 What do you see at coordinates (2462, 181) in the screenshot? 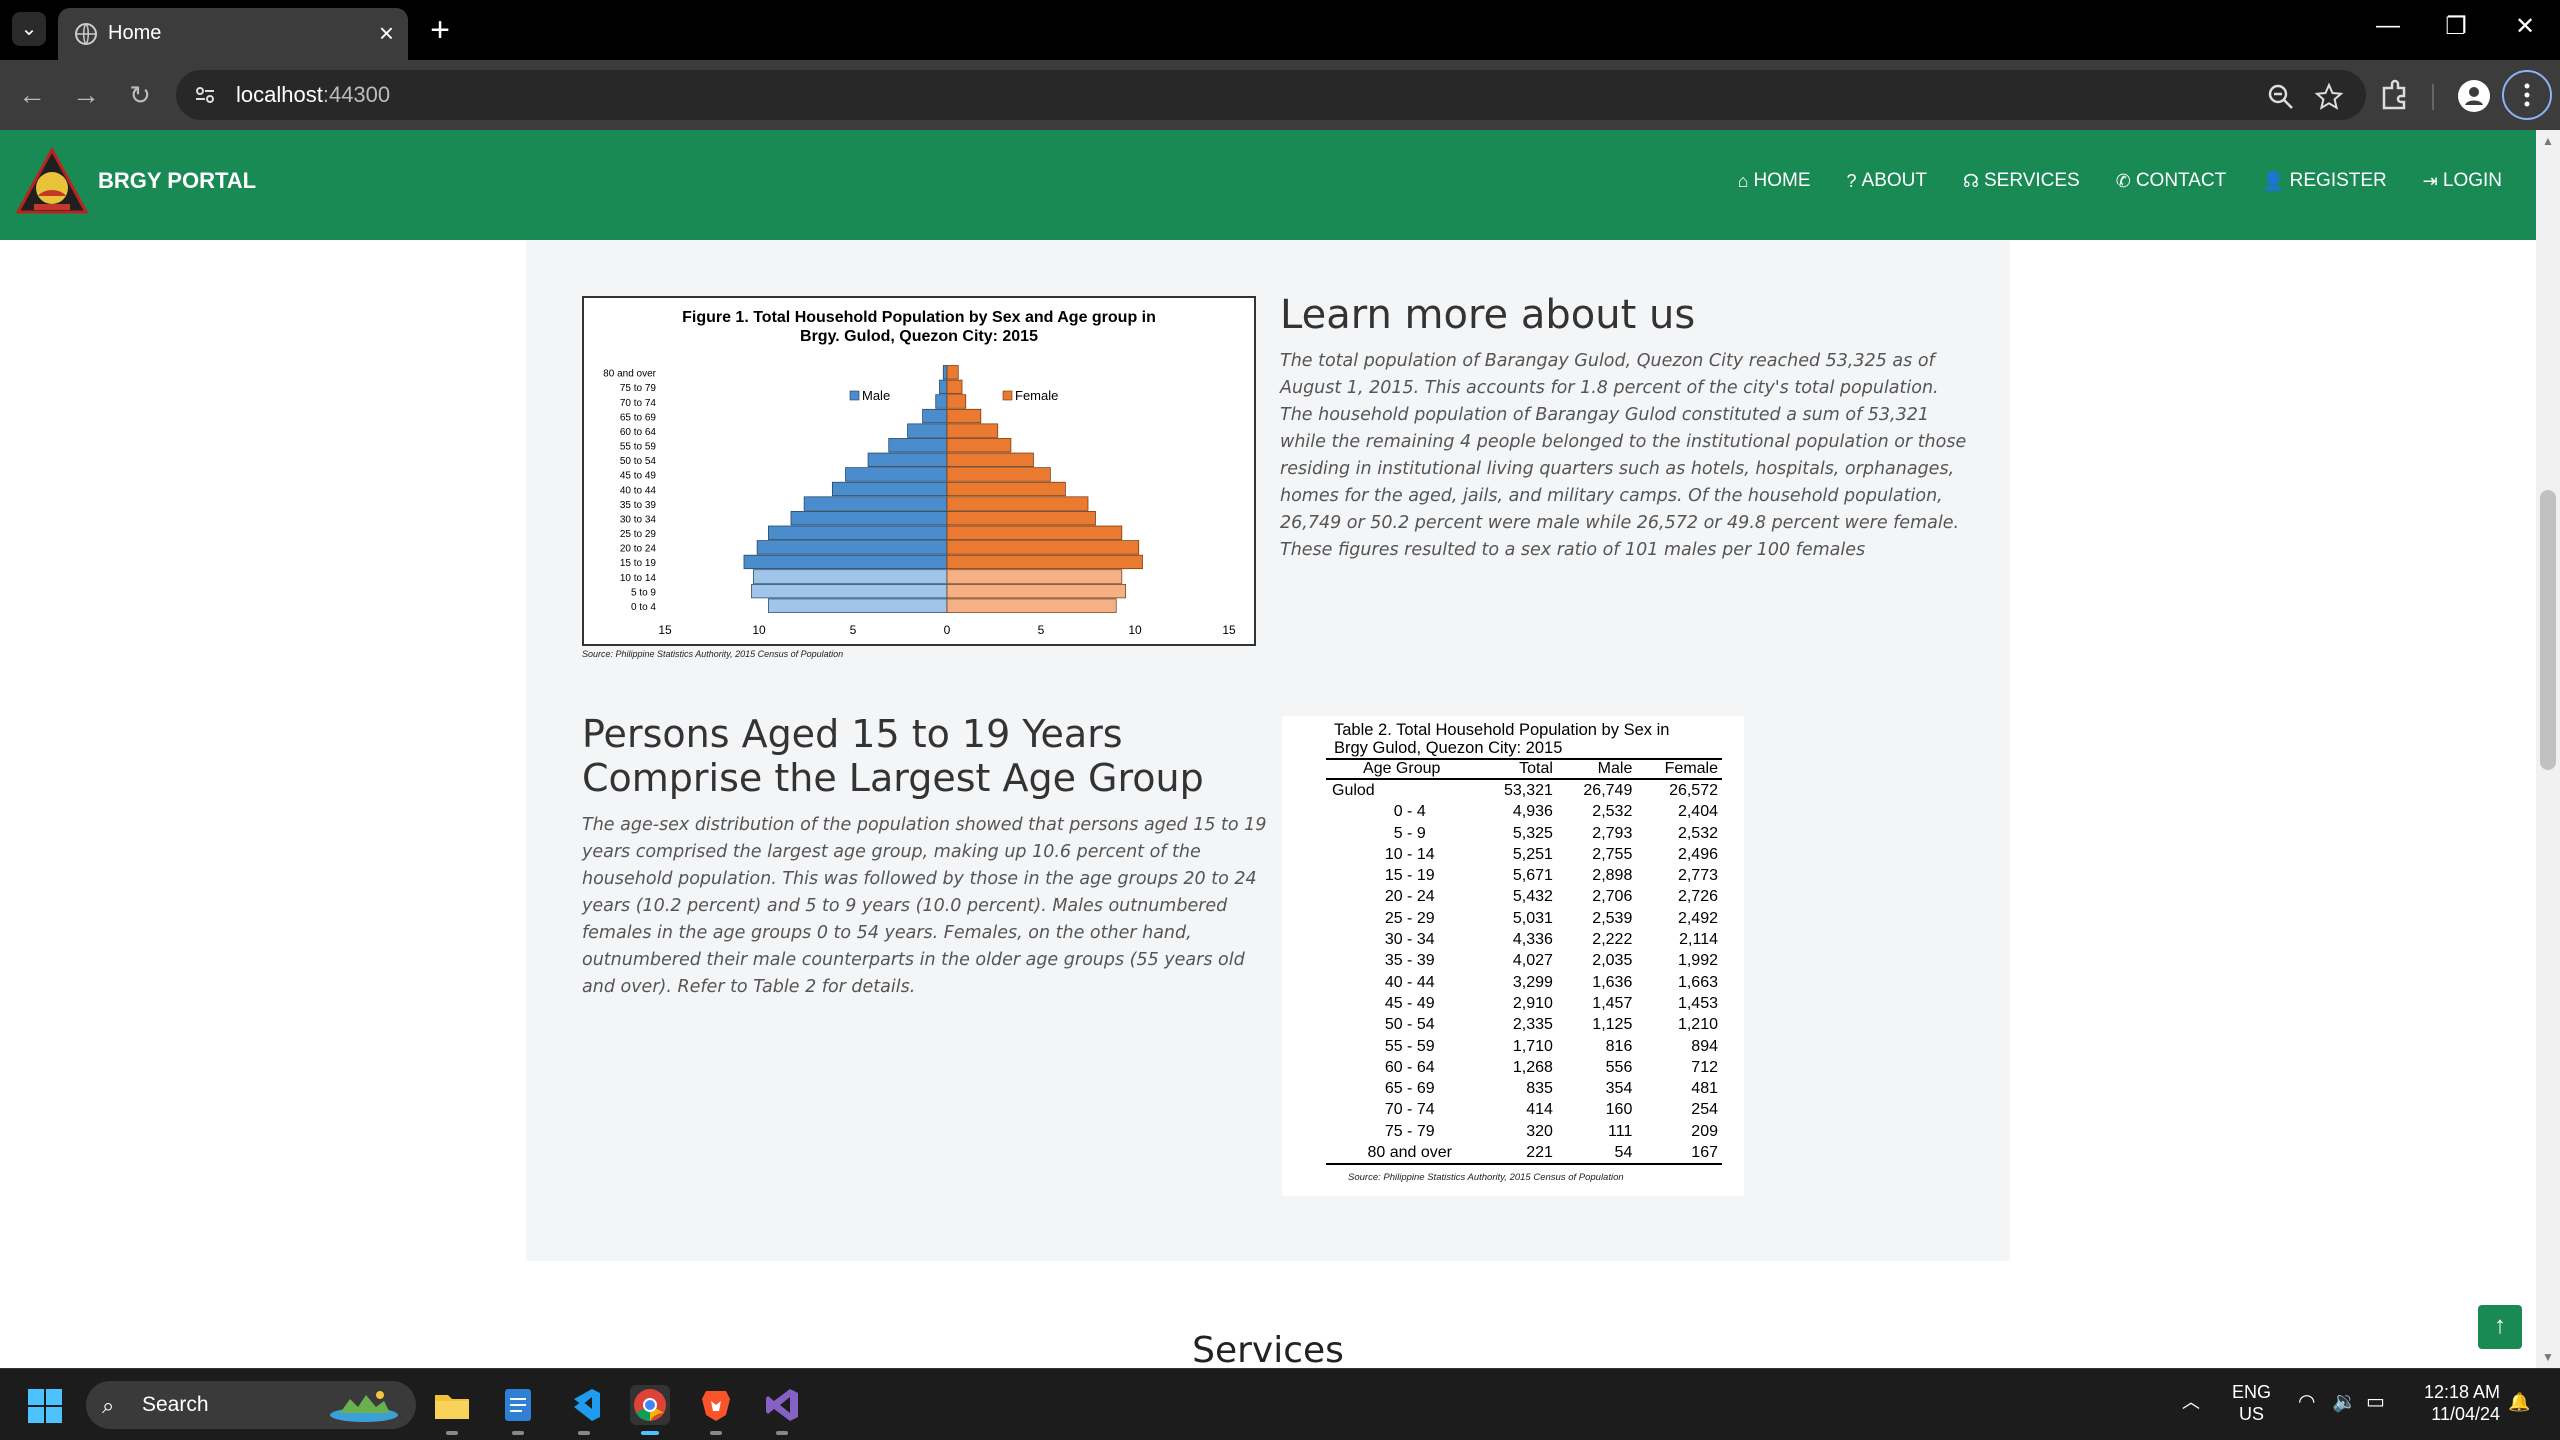
I see `nav-login: ⇥ LOGIN` at bounding box center [2462, 181].